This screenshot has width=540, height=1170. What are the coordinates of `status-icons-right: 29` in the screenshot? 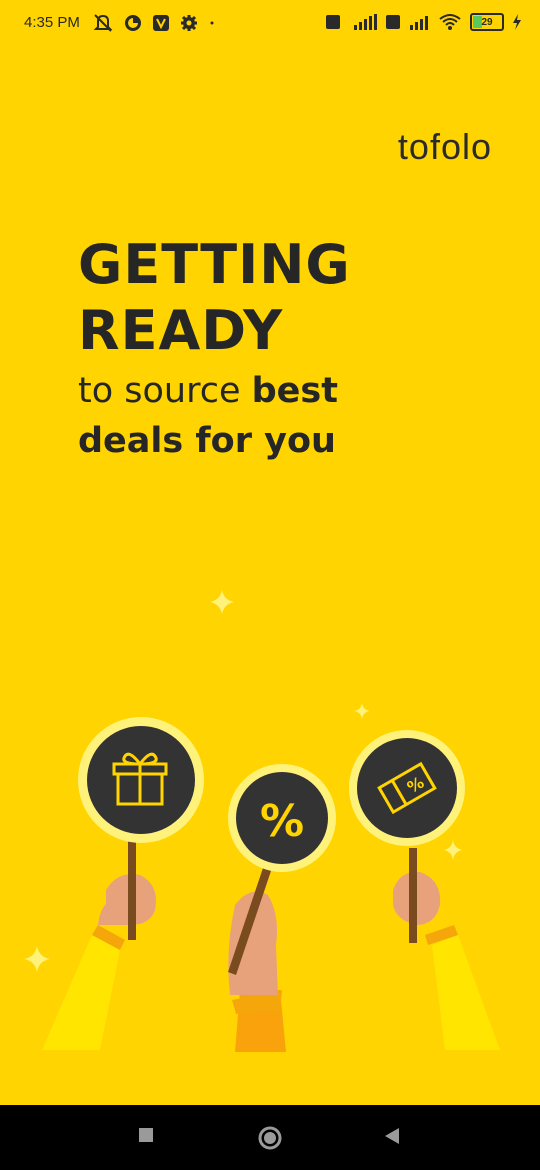 It's located at (424, 22).